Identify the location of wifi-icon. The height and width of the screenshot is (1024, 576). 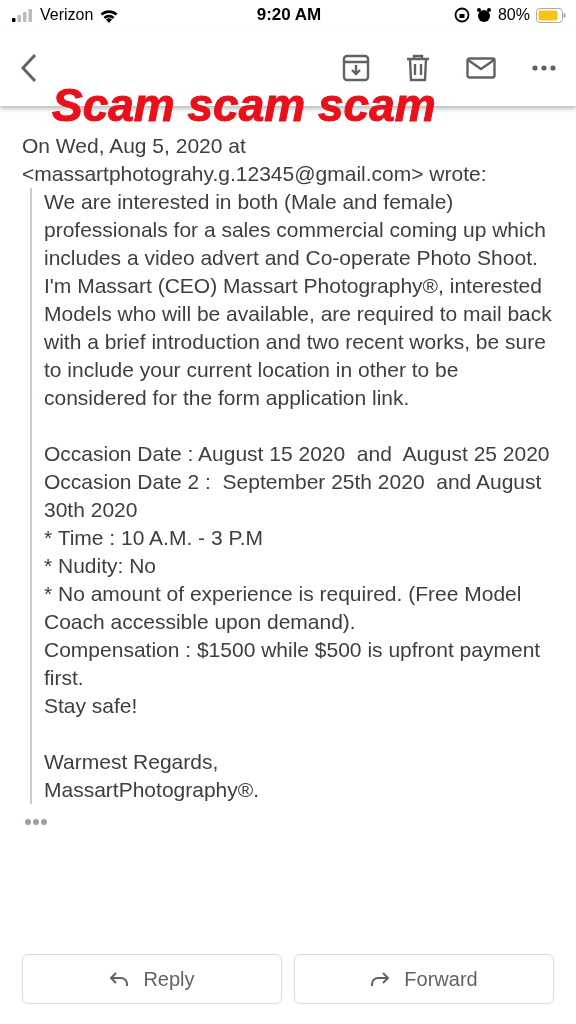
(109, 15).